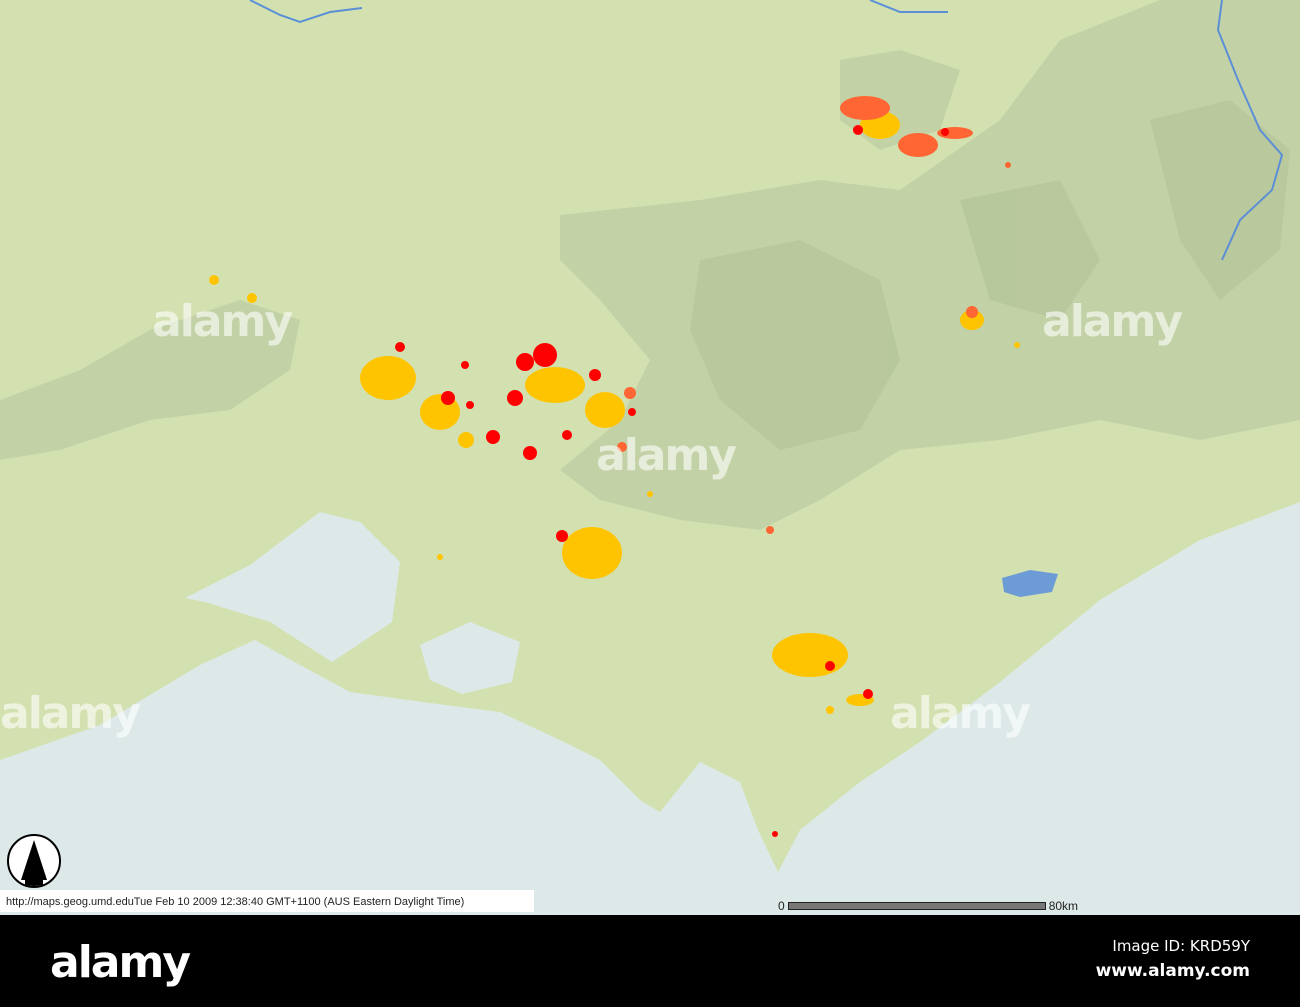  I want to click on scale-start-label: 0, so click(781, 906).